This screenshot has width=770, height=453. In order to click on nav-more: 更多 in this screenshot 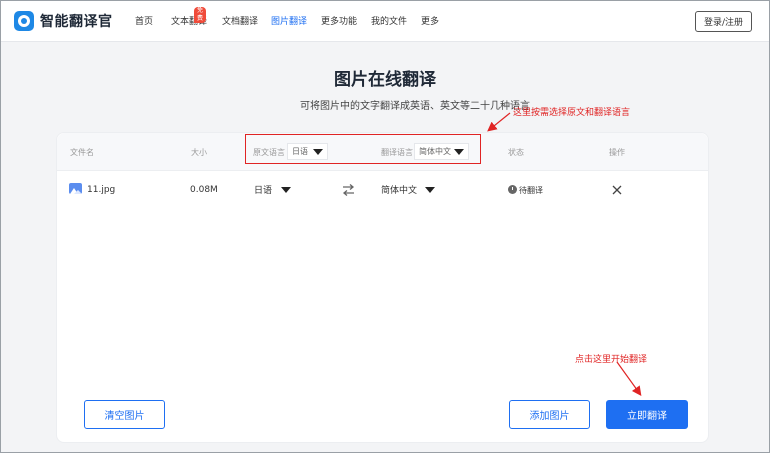, I will do `click(430, 20)`.